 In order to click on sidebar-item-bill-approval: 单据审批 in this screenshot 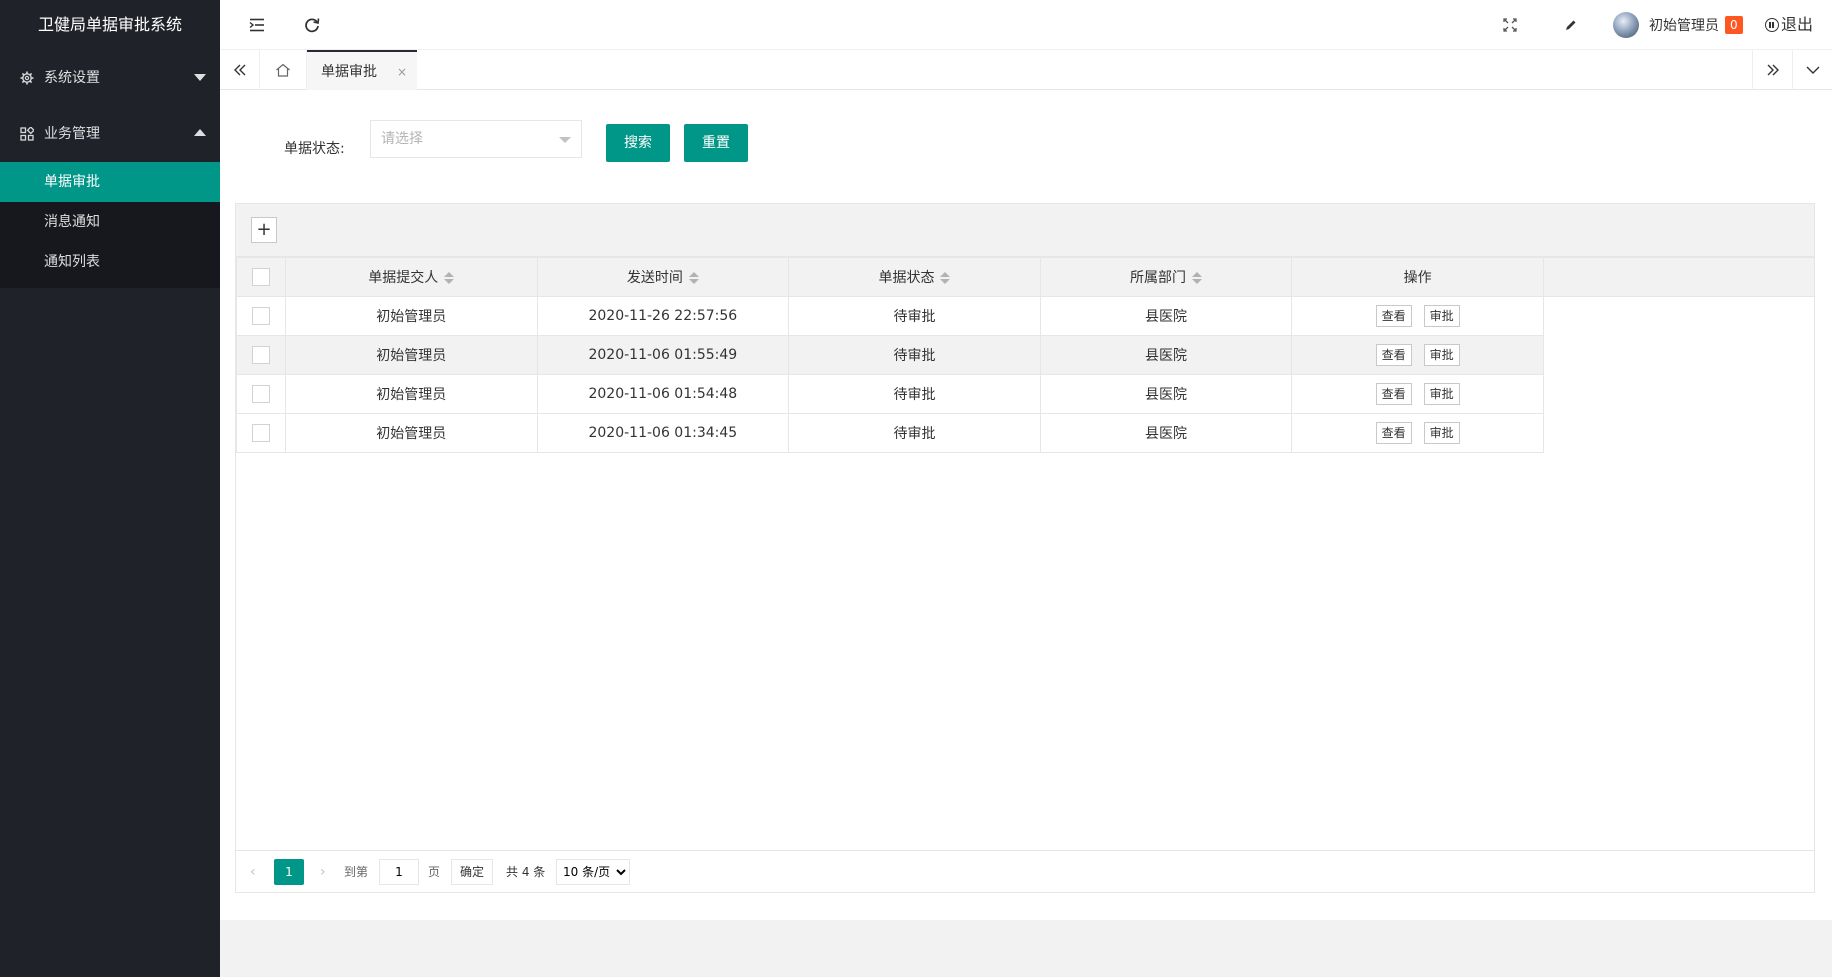, I will do `click(110, 182)`.